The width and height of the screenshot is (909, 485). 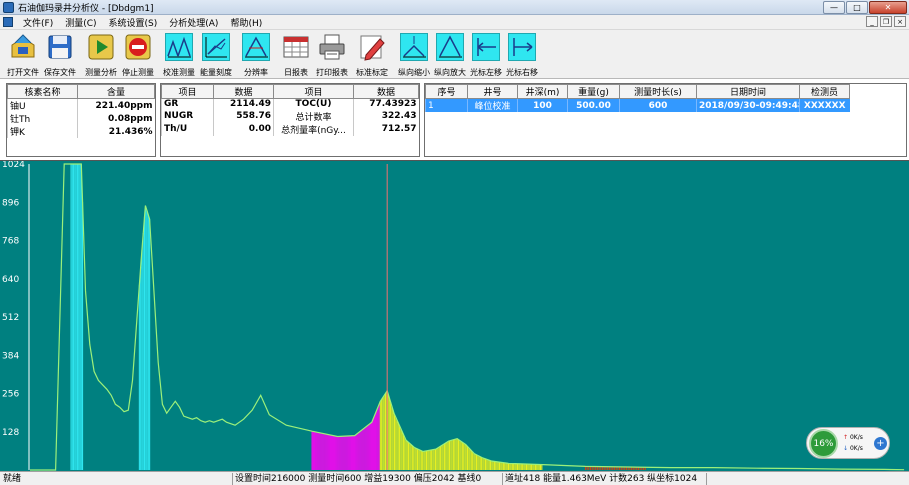 I want to click on y-tick-label: 896, so click(x=10, y=203).